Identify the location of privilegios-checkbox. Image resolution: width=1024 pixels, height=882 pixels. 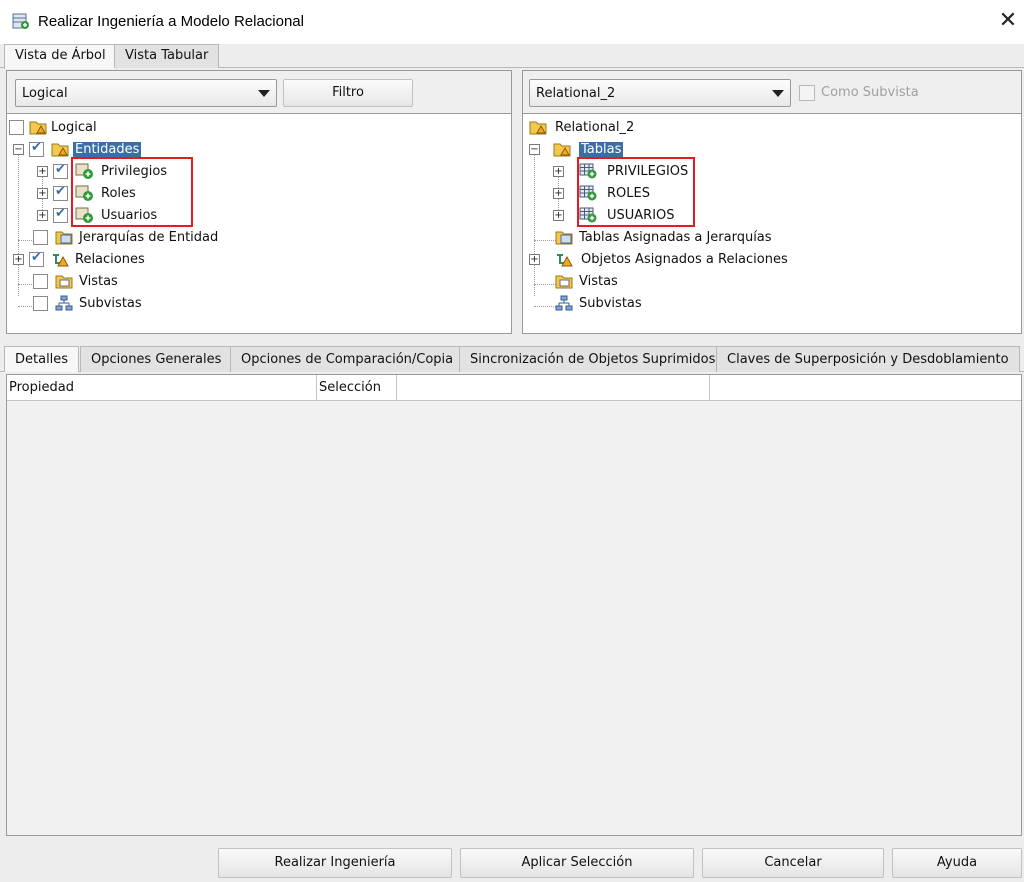
(60, 170).